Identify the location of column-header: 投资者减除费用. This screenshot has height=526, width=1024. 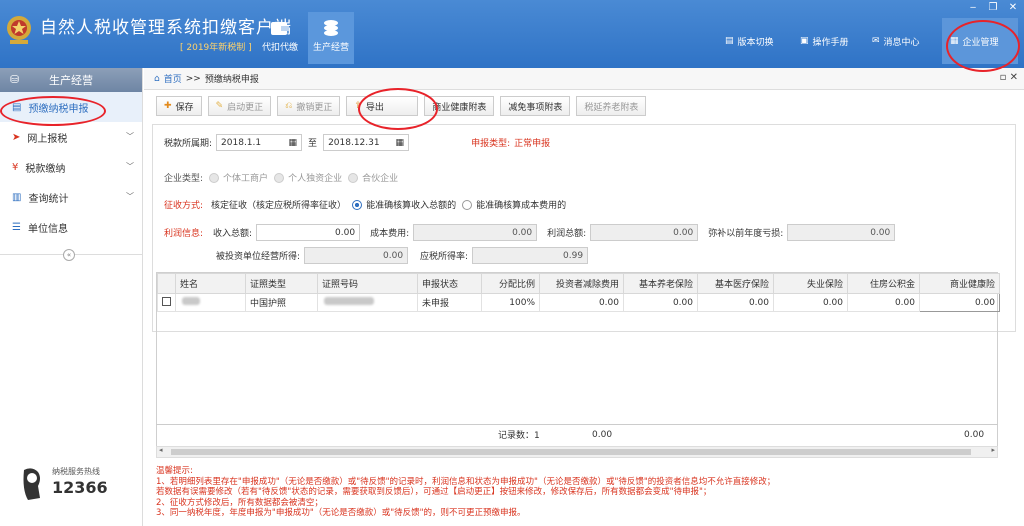
(581, 283).